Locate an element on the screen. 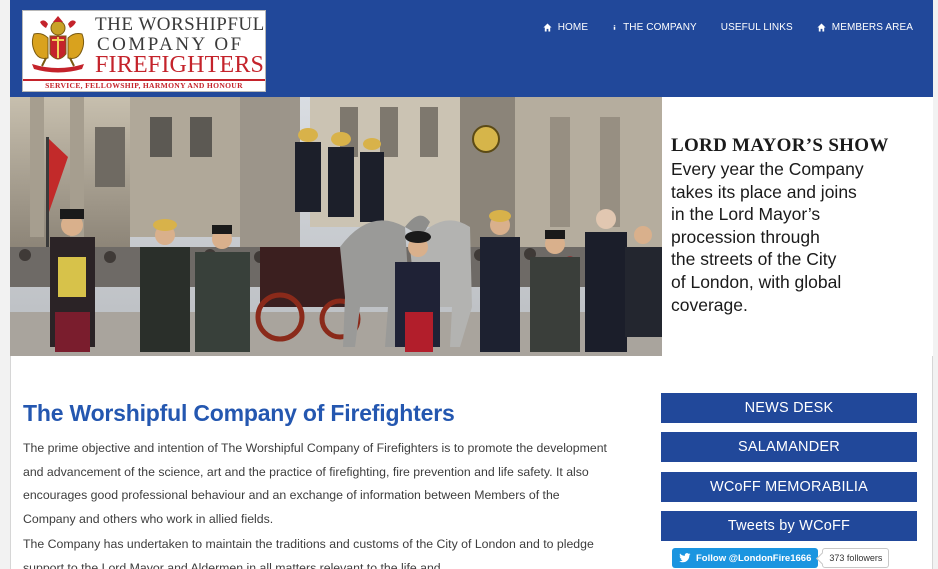 Image resolution: width=938 pixels, height=569 pixels. followers-count: 373 followers is located at coordinates (856, 558).